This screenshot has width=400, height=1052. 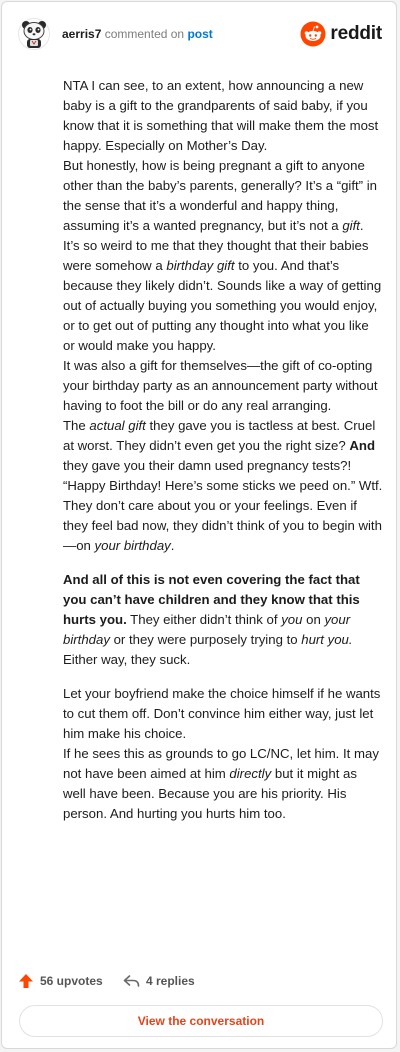 What do you see at coordinates (327, 639) in the screenshot?
I see `emphasis-text: hurt you.` at bounding box center [327, 639].